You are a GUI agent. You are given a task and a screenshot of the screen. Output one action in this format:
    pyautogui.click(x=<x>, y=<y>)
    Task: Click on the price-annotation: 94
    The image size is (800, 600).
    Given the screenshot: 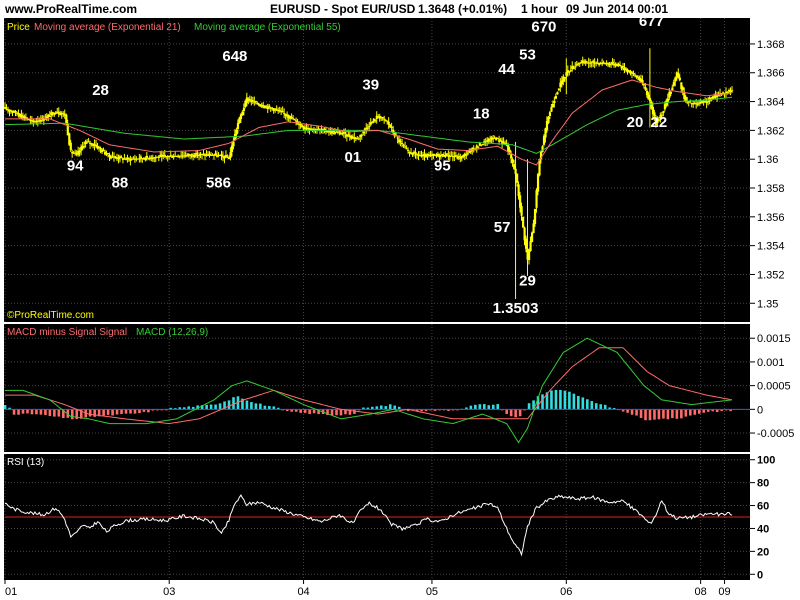 What is the action you would take?
    pyautogui.click(x=75, y=165)
    